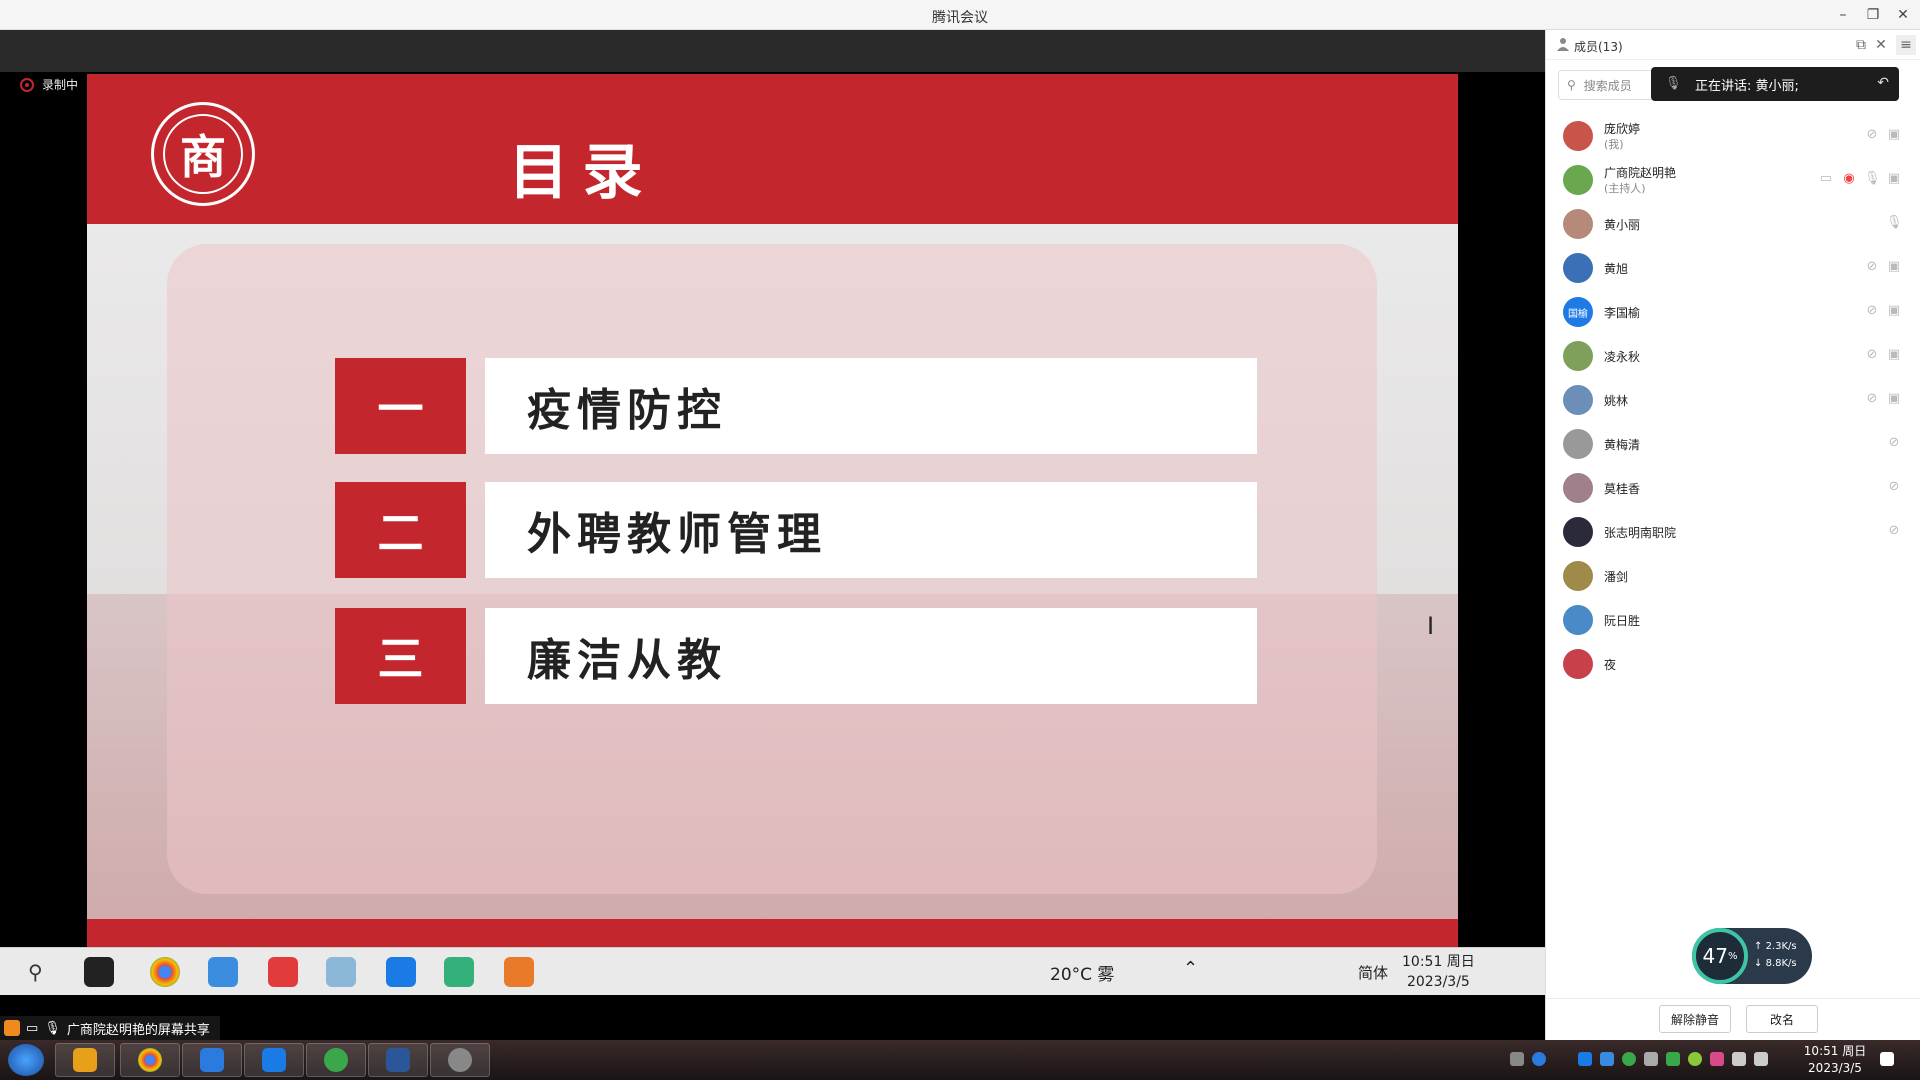 The height and width of the screenshot is (1080, 1920). I want to click on toc-item: 三 廉洁从教, so click(796, 656).